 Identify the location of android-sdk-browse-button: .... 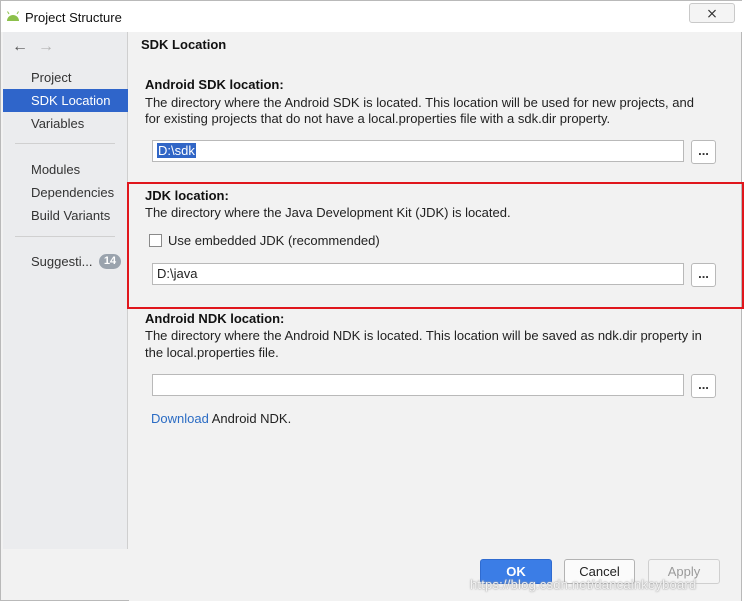
(703, 152).